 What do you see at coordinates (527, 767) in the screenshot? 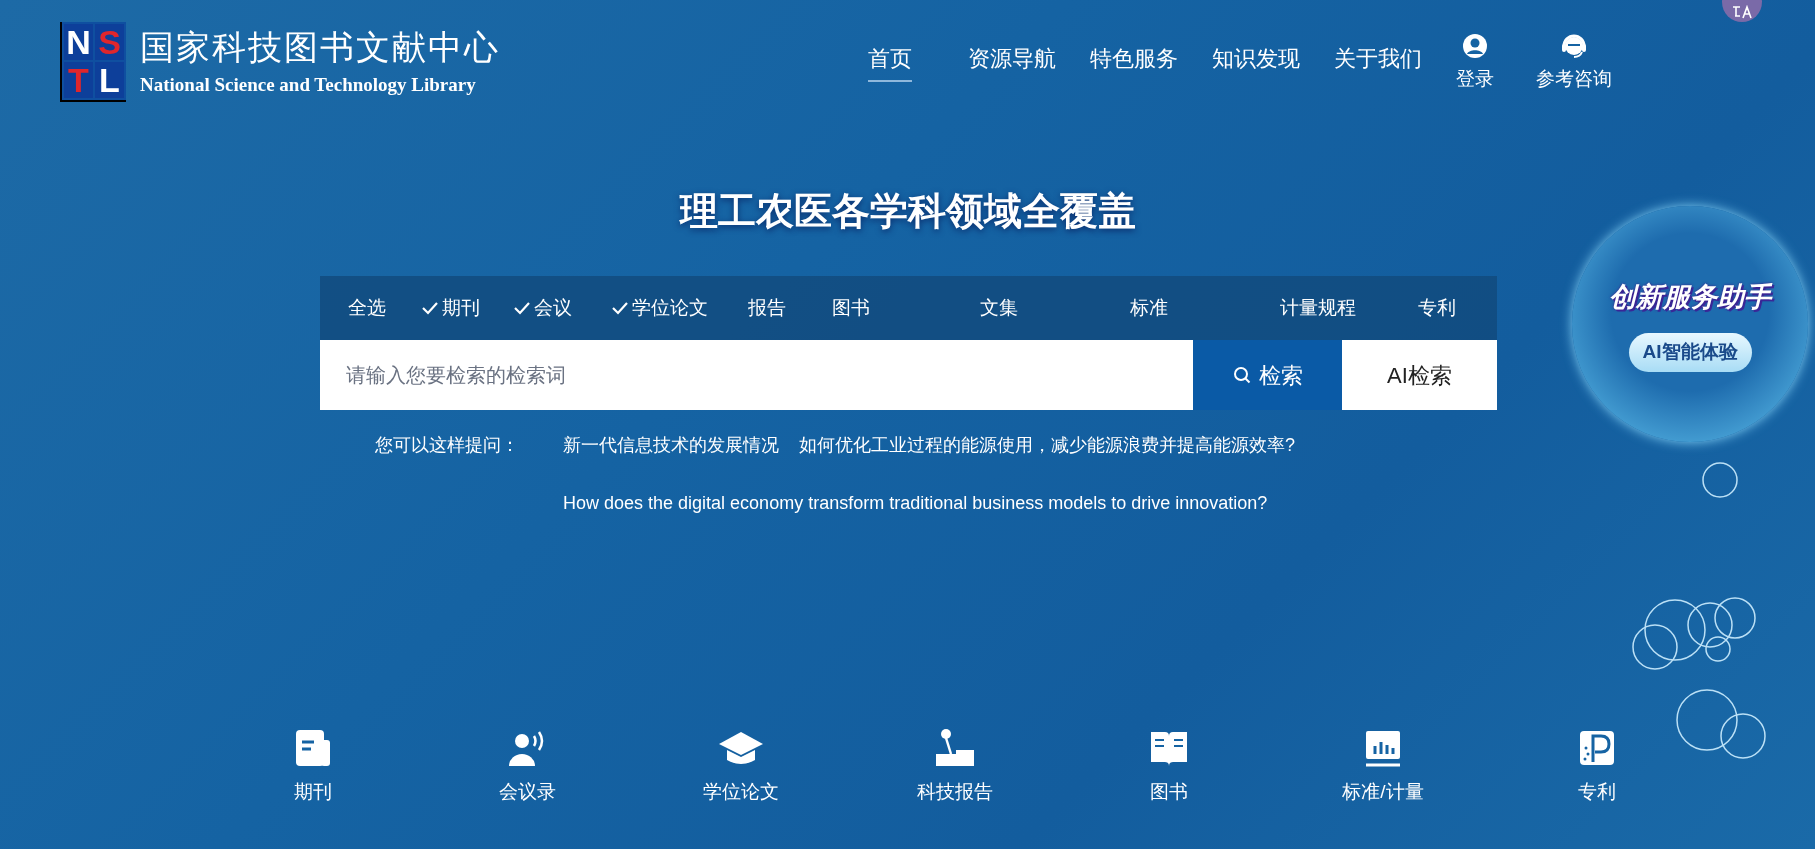
I see `category-link: 会议录` at bounding box center [527, 767].